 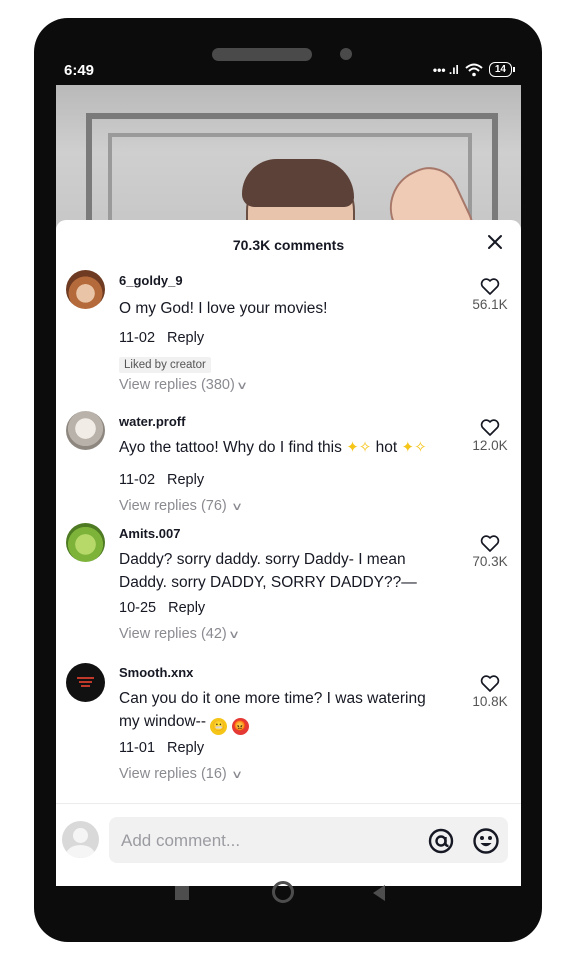 I want to click on comment-date: 10-25, so click(x=138, y=608).